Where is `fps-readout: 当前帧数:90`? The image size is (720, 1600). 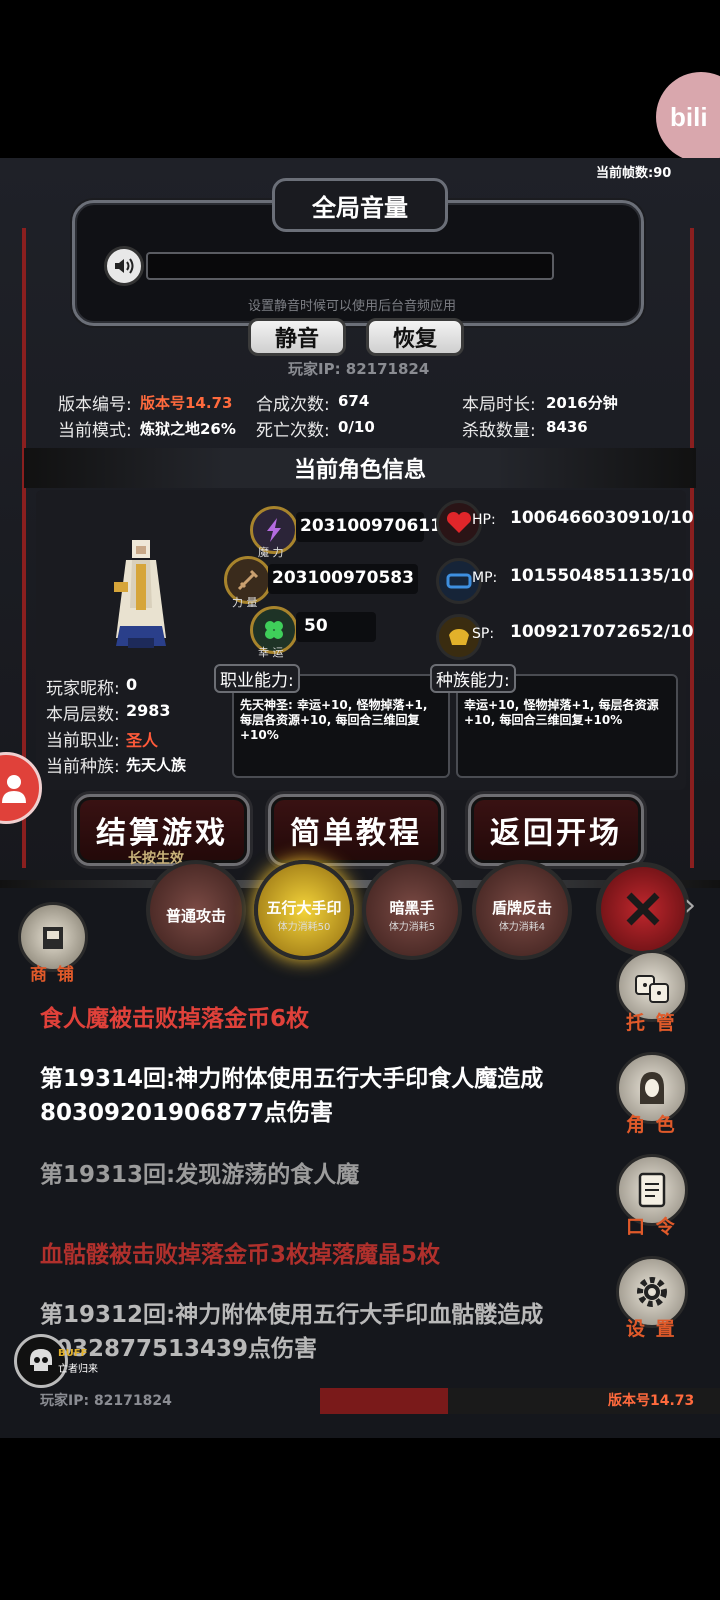 fps-readout: 当前帧数:90 is located at coordinates (634, 173).